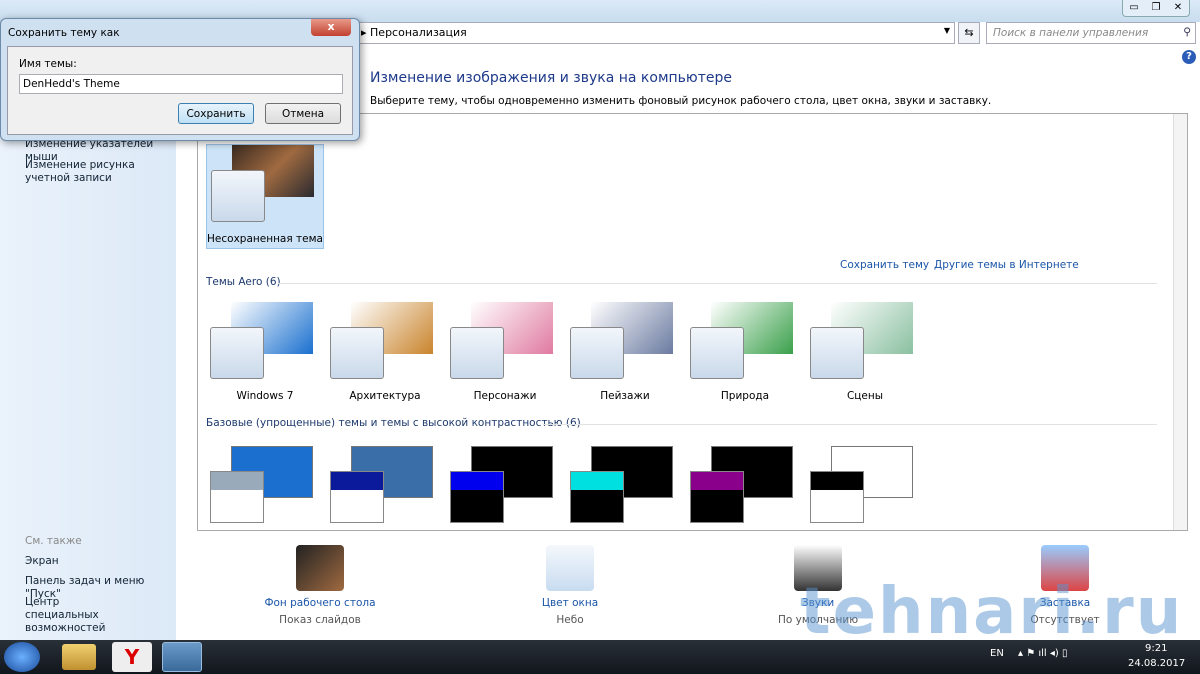  What do you see at coordinates (884, 265) in the screenshot?
I see `save-theme-link: Сохранить тему` at bounding box center [884, 265].